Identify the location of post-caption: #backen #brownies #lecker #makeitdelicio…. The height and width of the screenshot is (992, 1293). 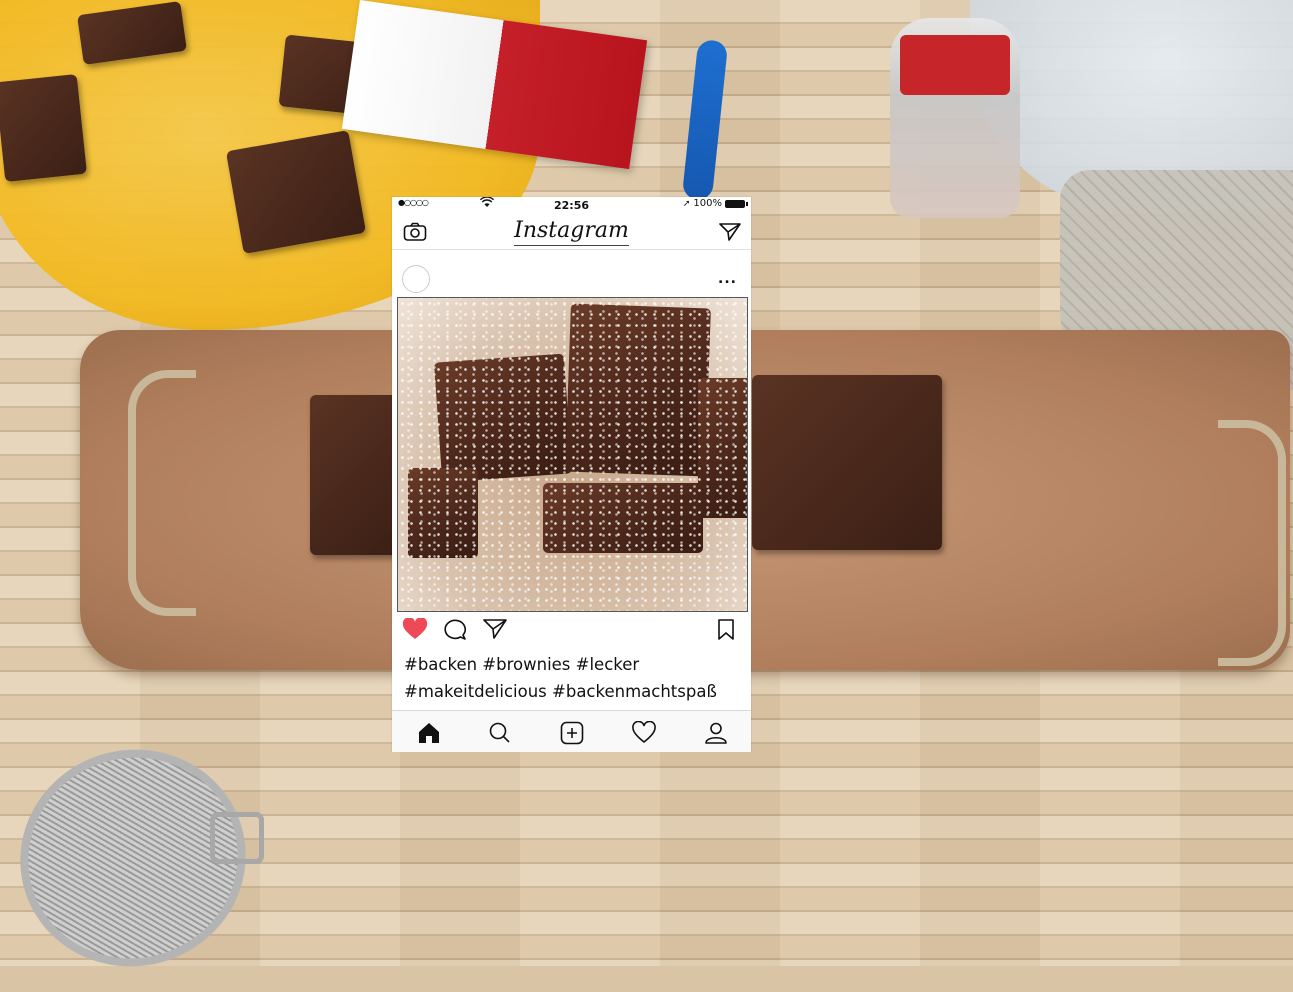
(574, 678).